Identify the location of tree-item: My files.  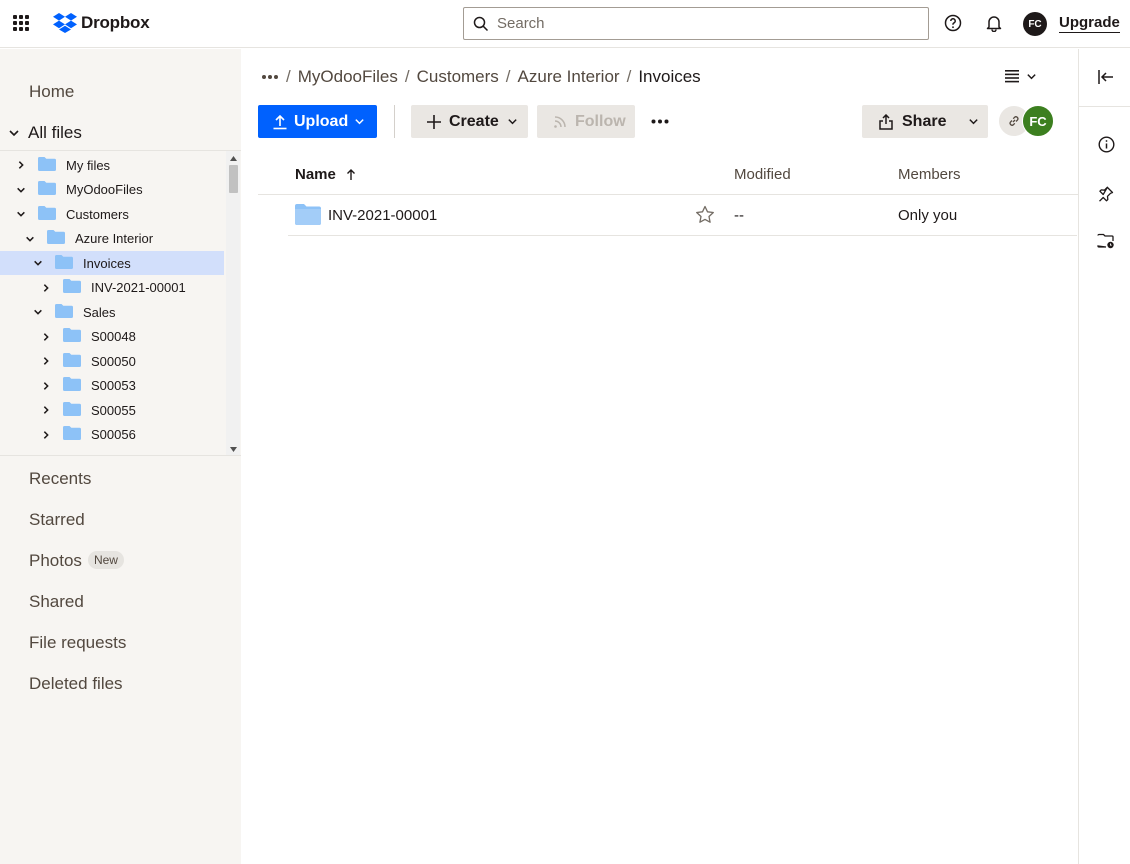
(112, 165).